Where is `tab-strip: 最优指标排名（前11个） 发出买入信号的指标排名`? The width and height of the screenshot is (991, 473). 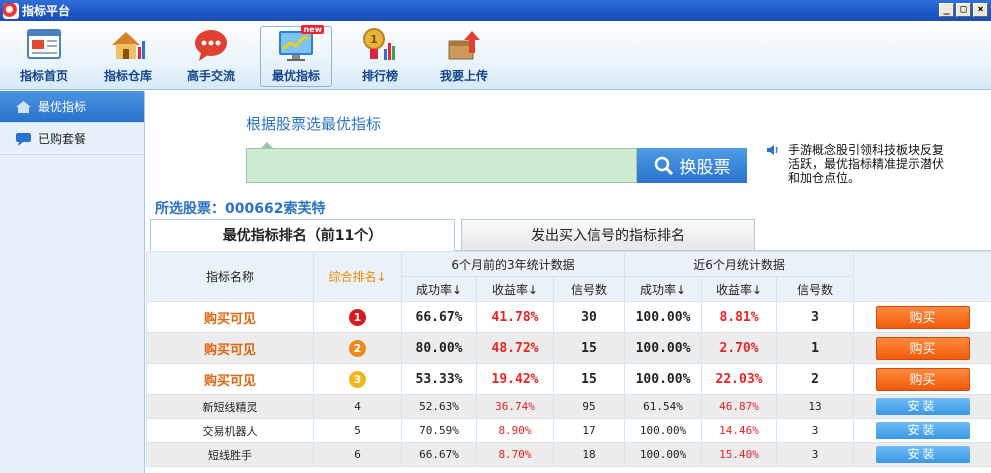 tab-strip: 最优指标排名（前11个） 发出买入信号的指标排名 is located at coordinates (570, 235).